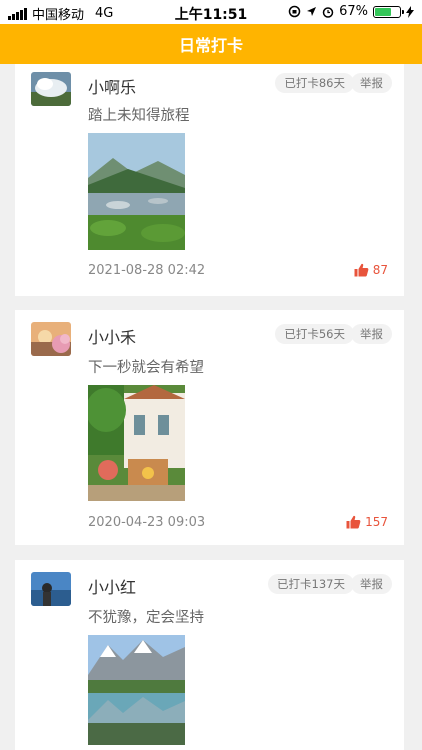 This screenshot has height=750, width=422. Describe the element at coordinates (410, 11) in the screenshot. I see `charging-bolt-icon` at that location.